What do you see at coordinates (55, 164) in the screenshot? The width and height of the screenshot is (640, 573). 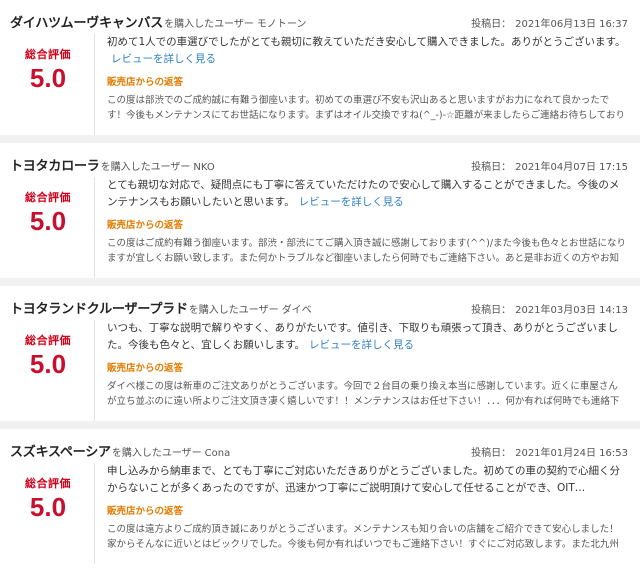 I see `car-name: トヨタカローラ` at bounding box center [55, 164].